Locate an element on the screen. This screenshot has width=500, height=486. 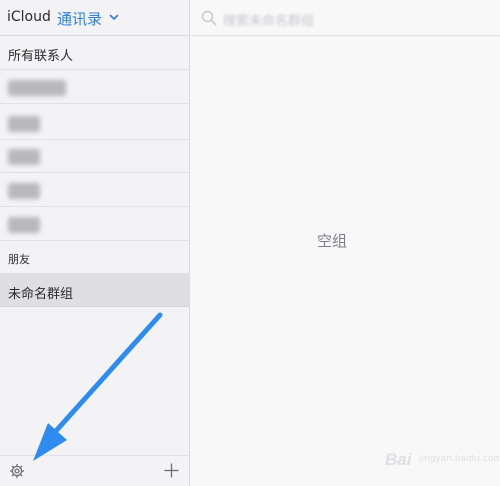
plus-icon is located at coordinates (171, 470).